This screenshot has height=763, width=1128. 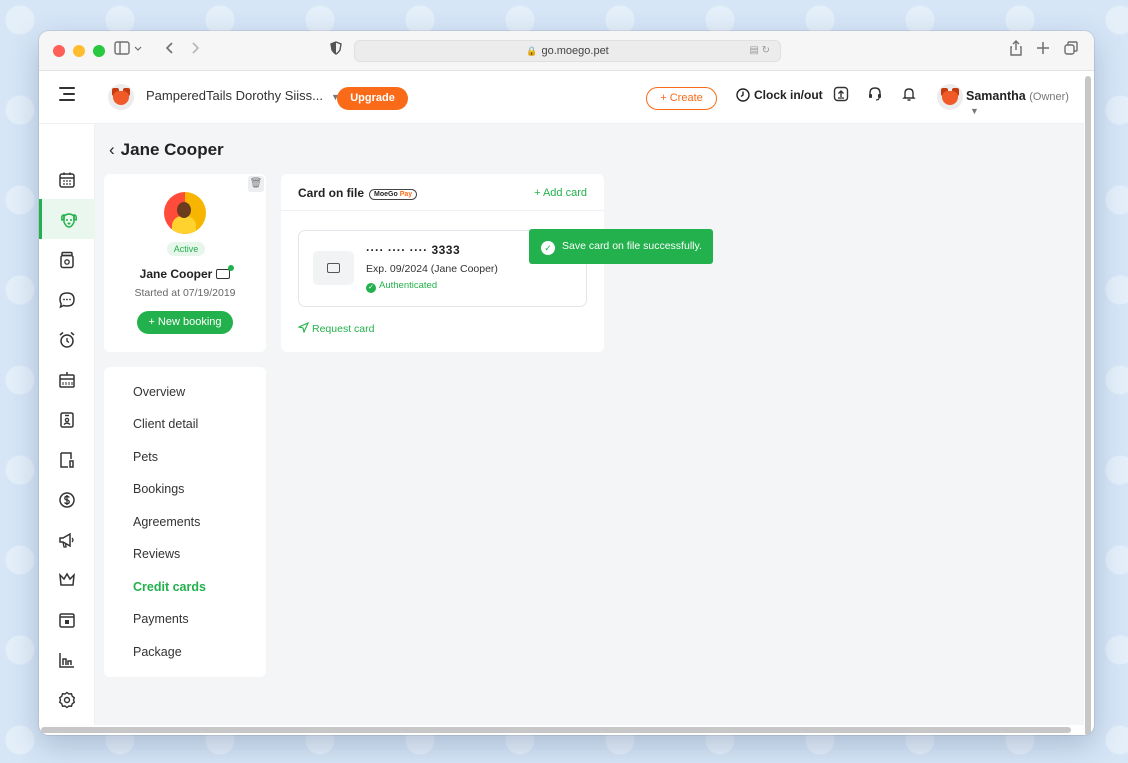 I want to click on translate-reload-icon: ▤ ↻, so click(x=759, y=51).